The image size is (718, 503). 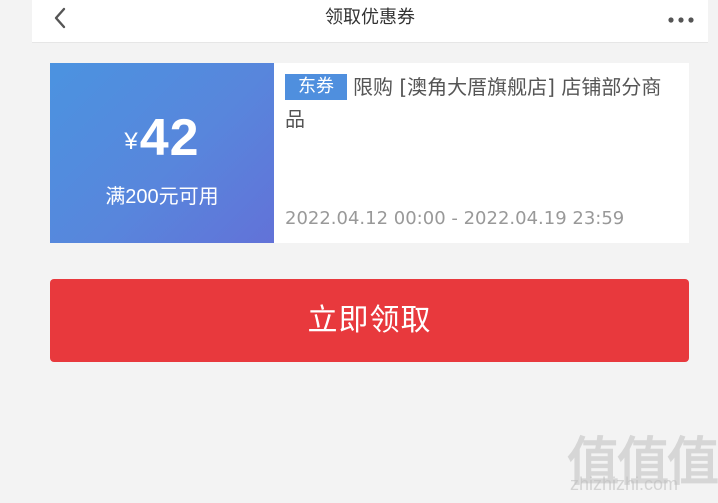 What do you see at coordinates (370, 17) in the screenshot?
I see `page-title: 领取优惠券` at bounding box center [370, 17].